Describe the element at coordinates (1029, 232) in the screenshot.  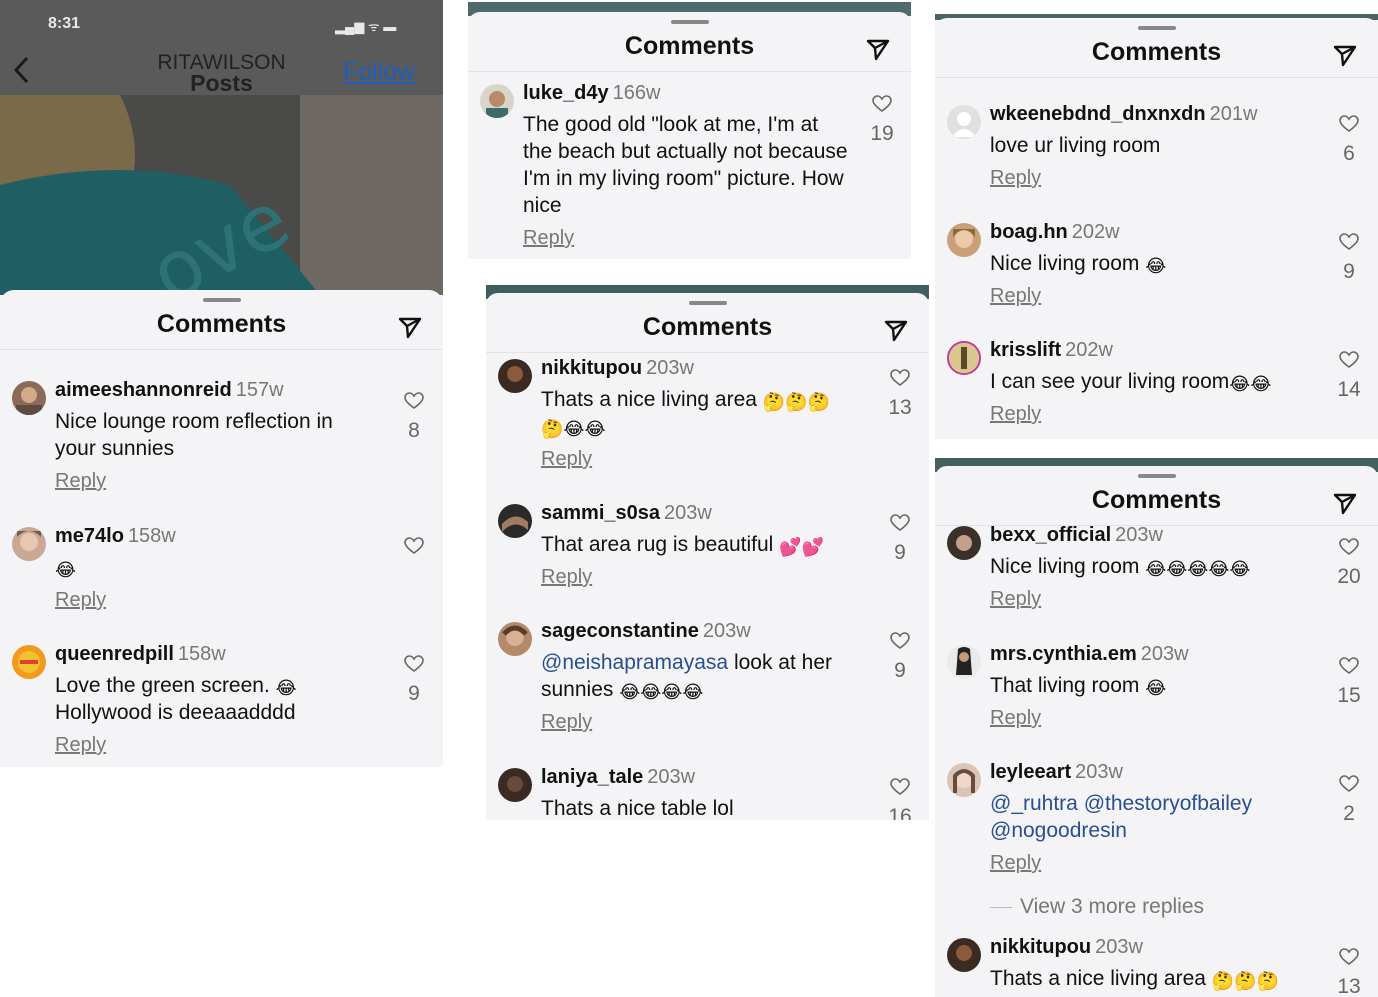
I see `username: boag.hn` at that location.